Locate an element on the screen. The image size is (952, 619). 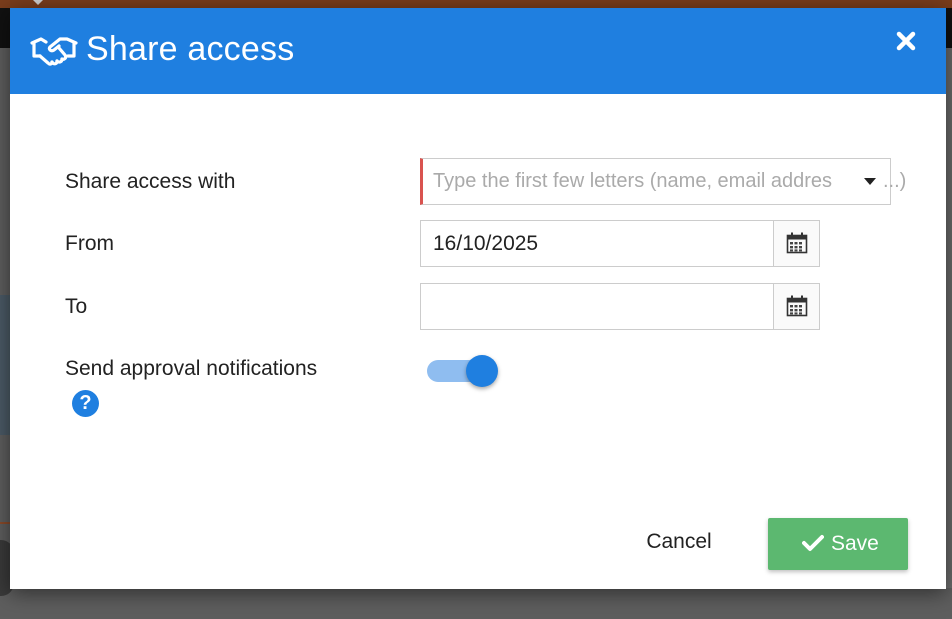
background-scrollbar is located at coordinates (949, 318).